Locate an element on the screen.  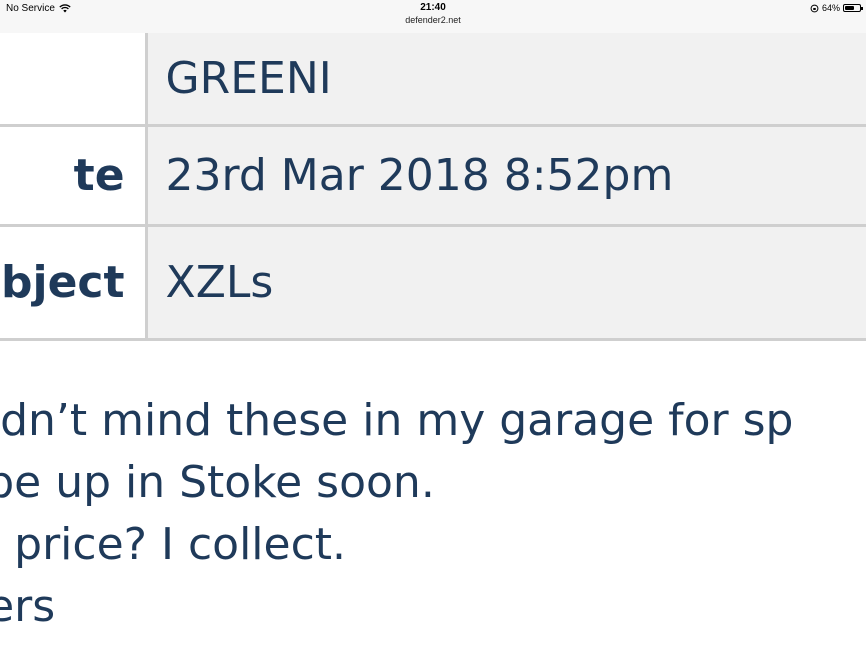
status-right: 64% is located at coordinates (836, 8).